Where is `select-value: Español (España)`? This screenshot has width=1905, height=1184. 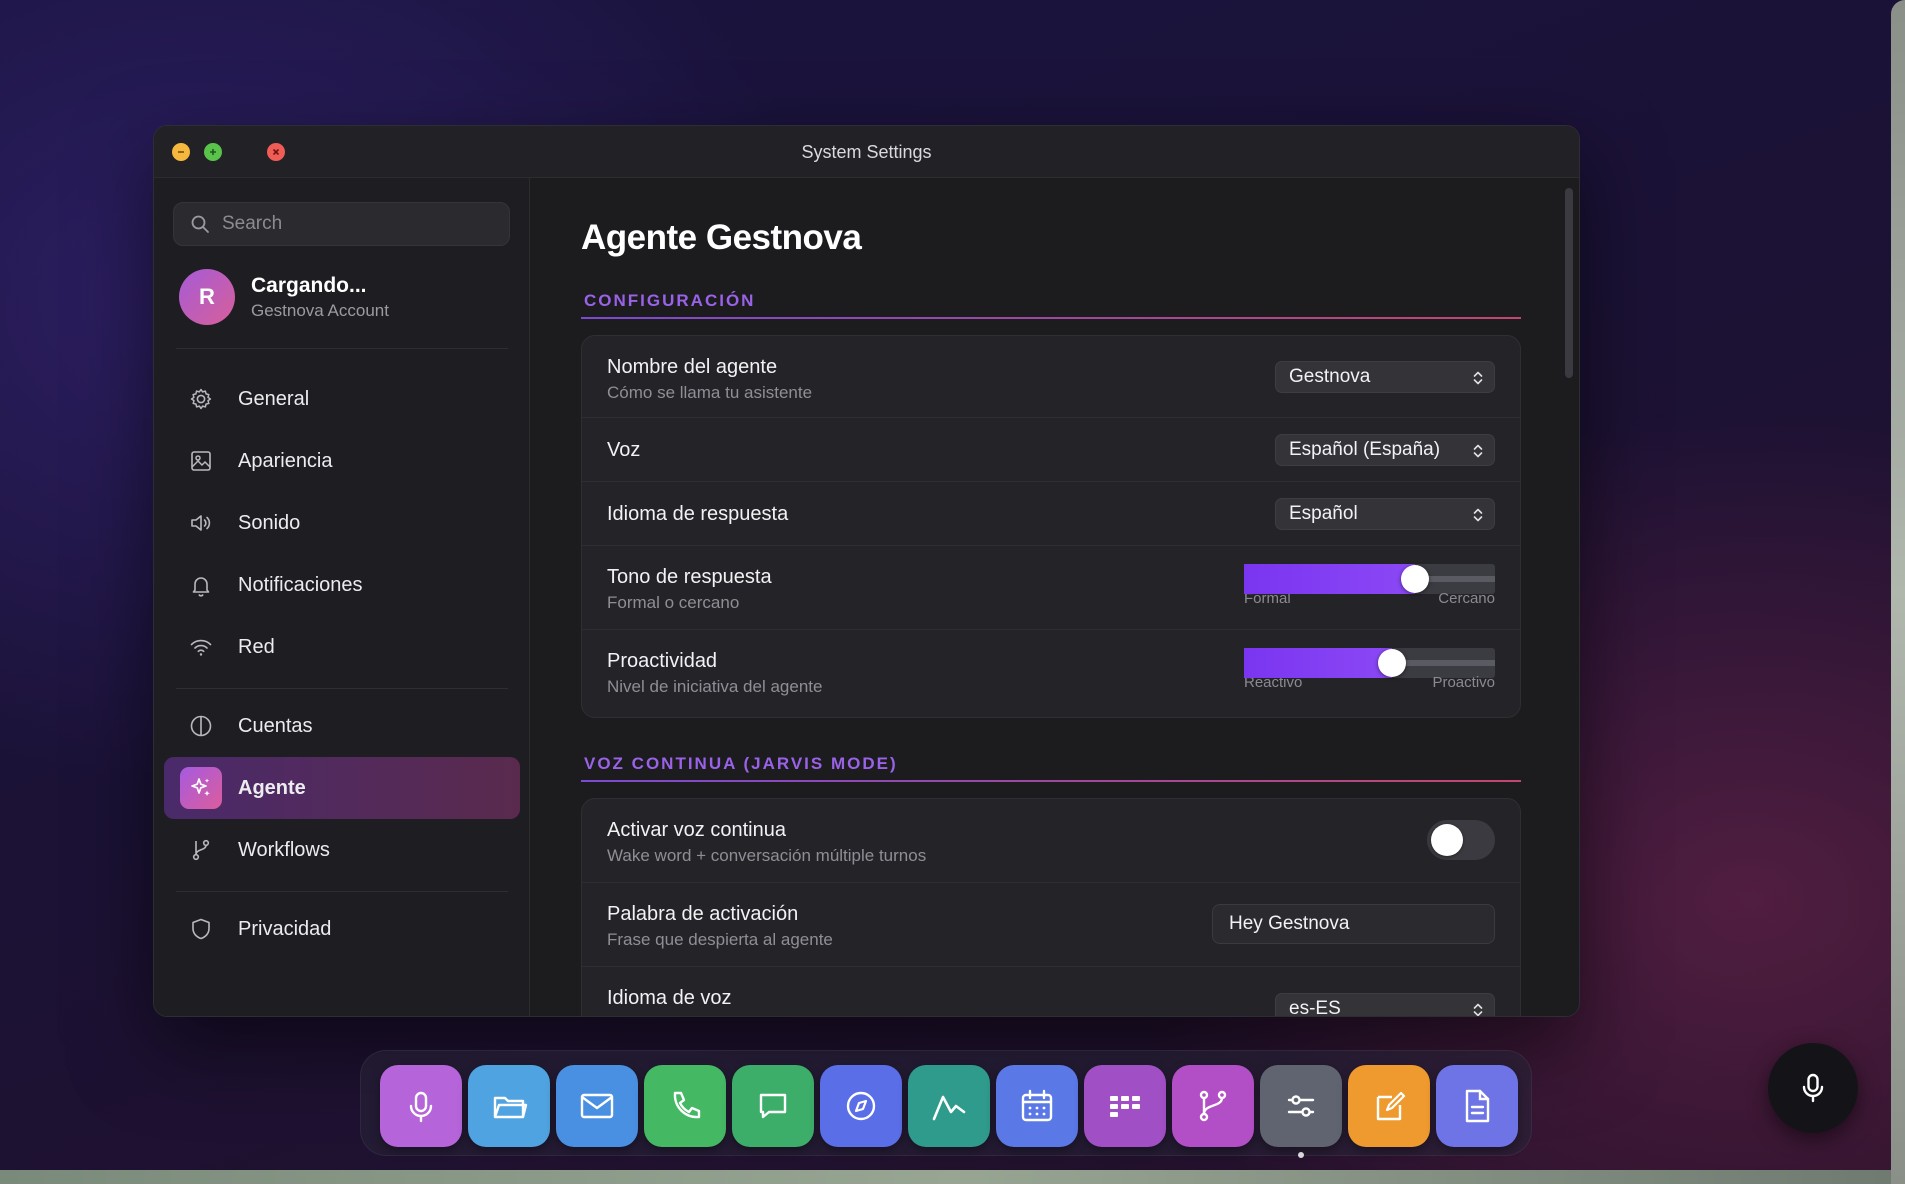
select-value: Español (España) is located at coordinates (1365, 449).